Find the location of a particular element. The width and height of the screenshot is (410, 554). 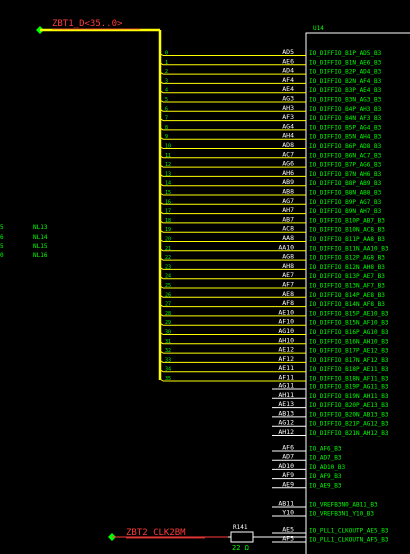

bus-row: 5 AG3 IO_DIFFIO_B3N_AG3_B3 is located at coordinates (270, 99).